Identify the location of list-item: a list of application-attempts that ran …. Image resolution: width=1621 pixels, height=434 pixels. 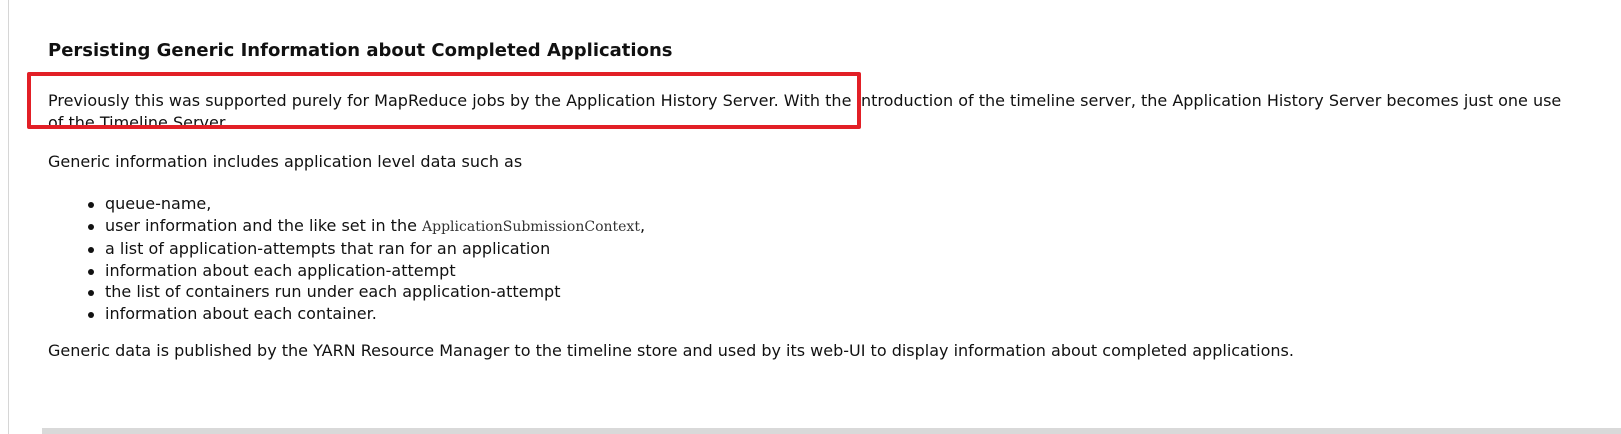
(356, 249).